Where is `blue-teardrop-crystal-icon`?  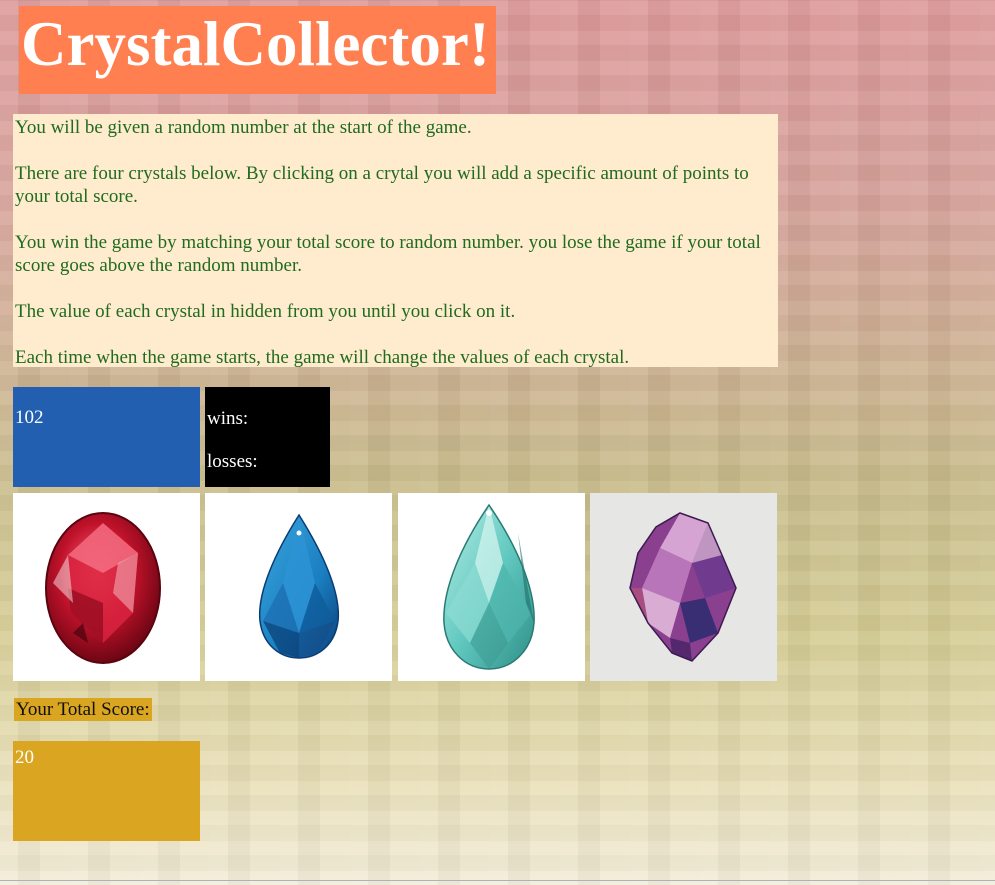 blue-teardrop-crystal-icon is located at coordinates (299, 586).